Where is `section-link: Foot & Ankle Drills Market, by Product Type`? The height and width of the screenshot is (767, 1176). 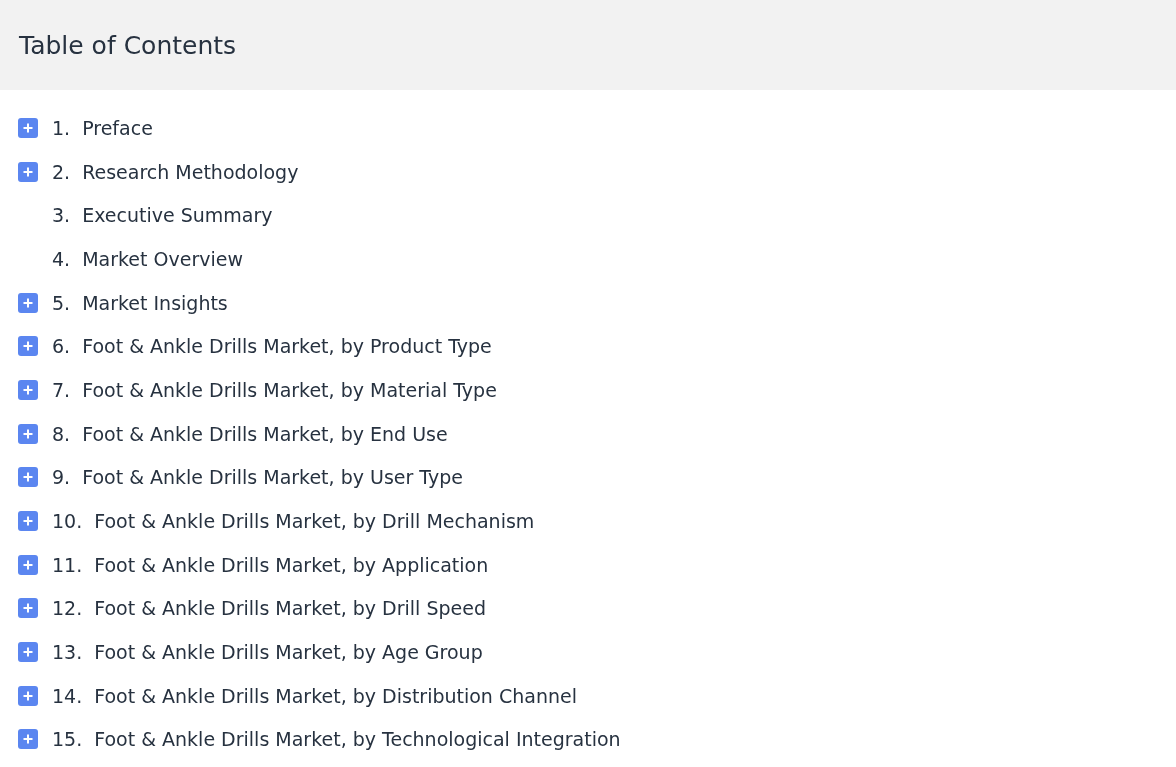
section-link: Foot & Ankle Drills Market, by Product Type is located at coordinates (287, 346).